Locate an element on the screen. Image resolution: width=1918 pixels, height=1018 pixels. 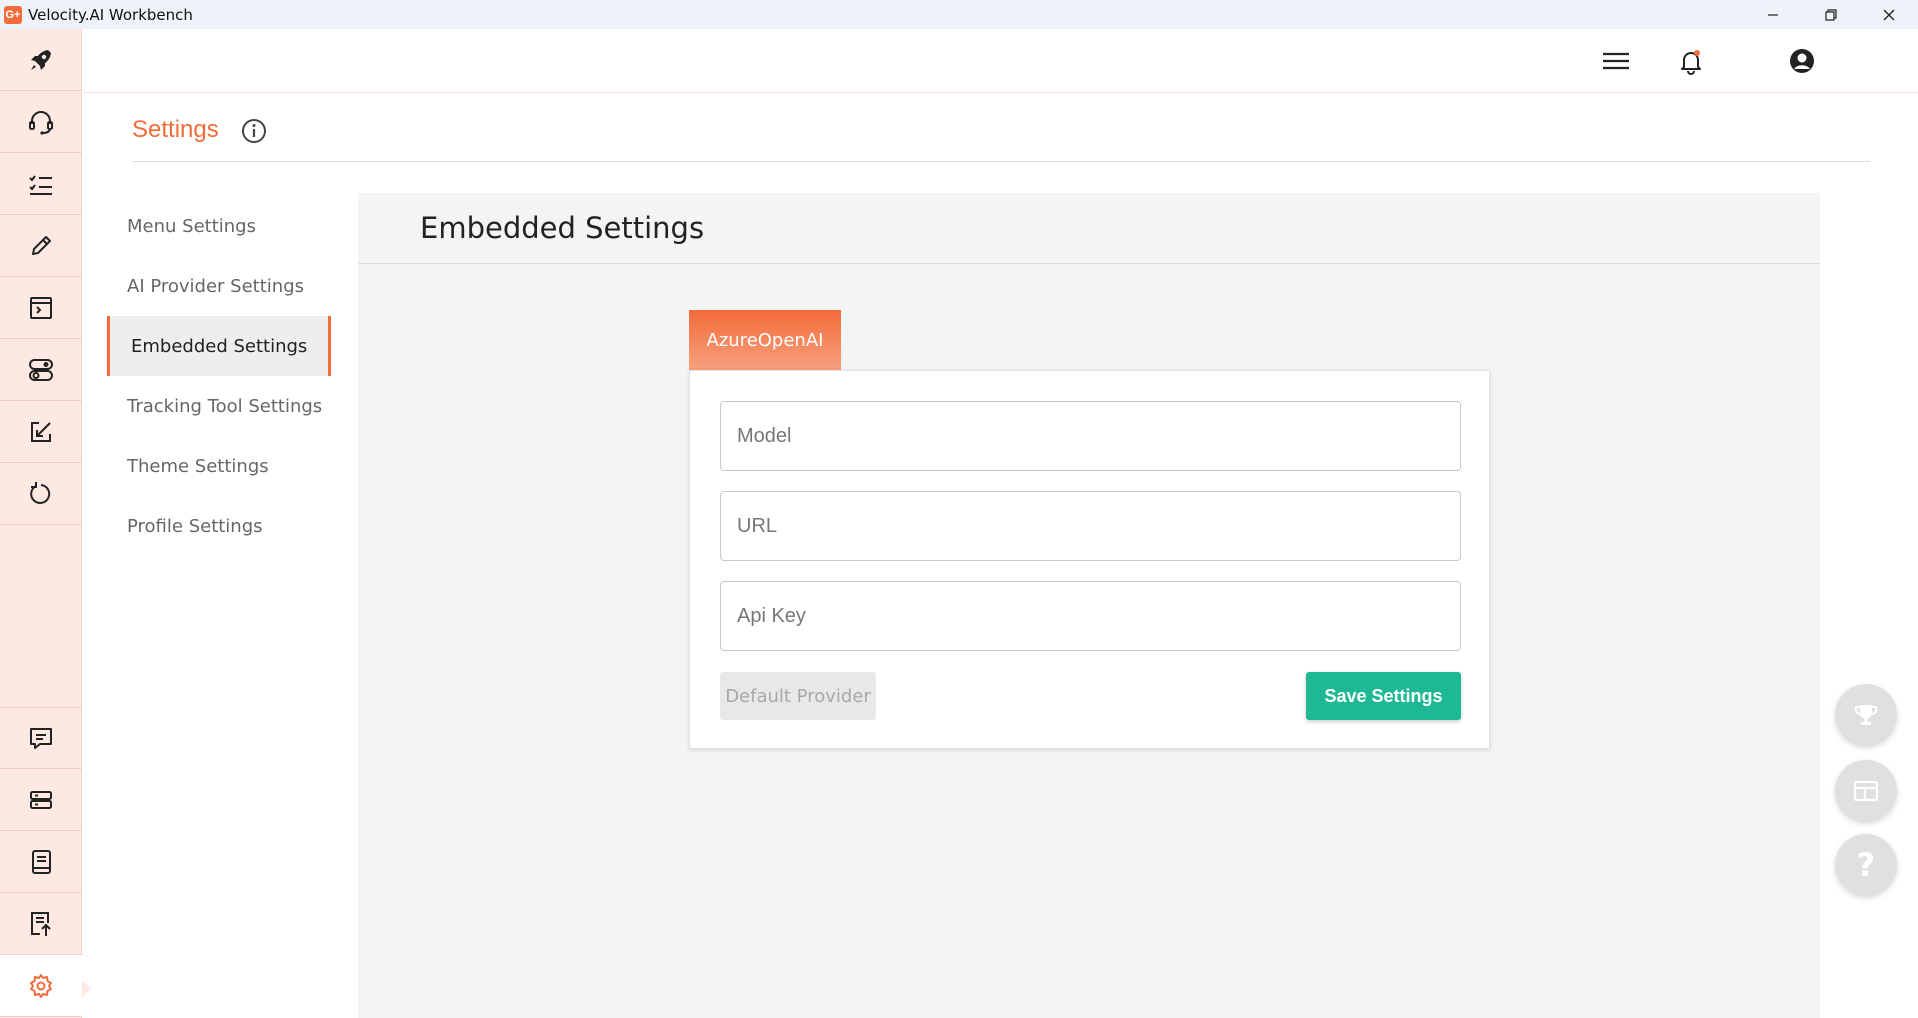
export-icon is located at coordinates (41, 431).